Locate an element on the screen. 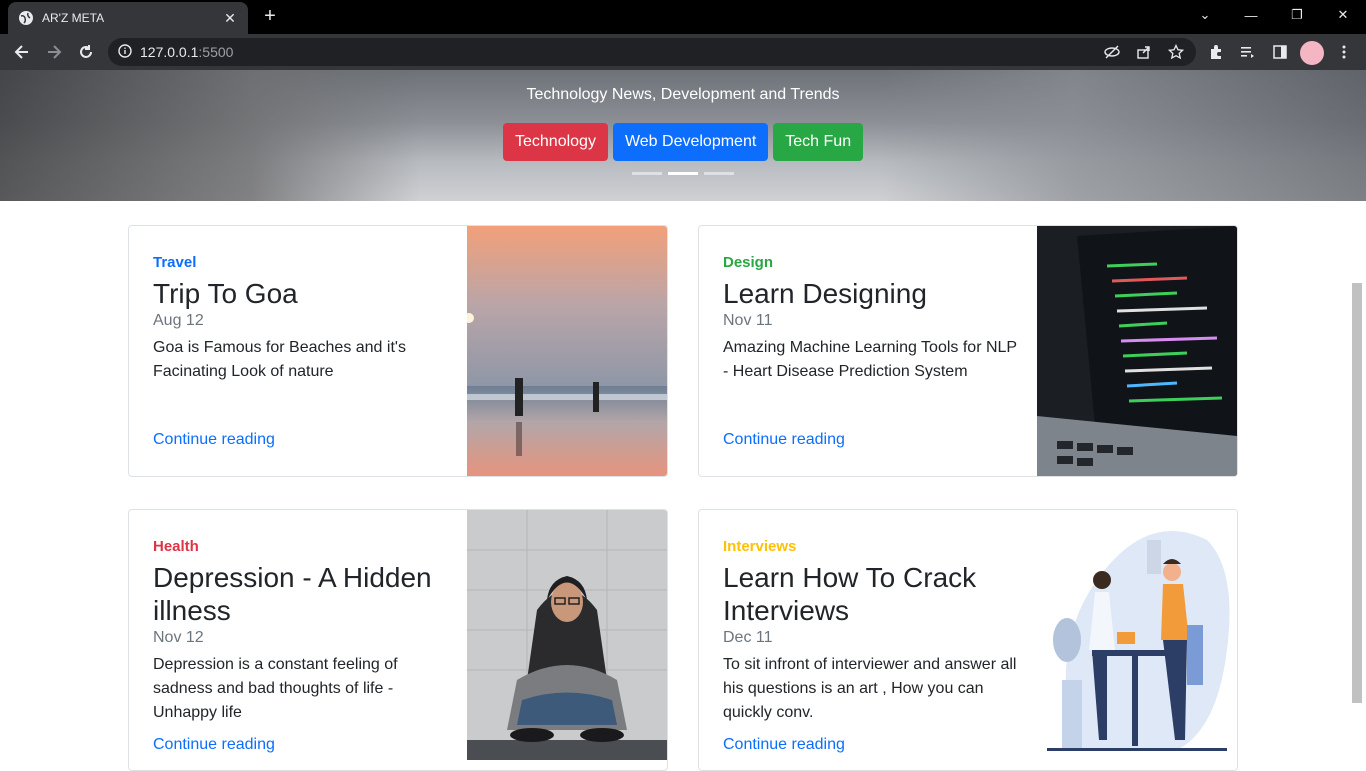 The image size is (1366, 771). card-title: Learn Designing is located at coordinates (825, 293).